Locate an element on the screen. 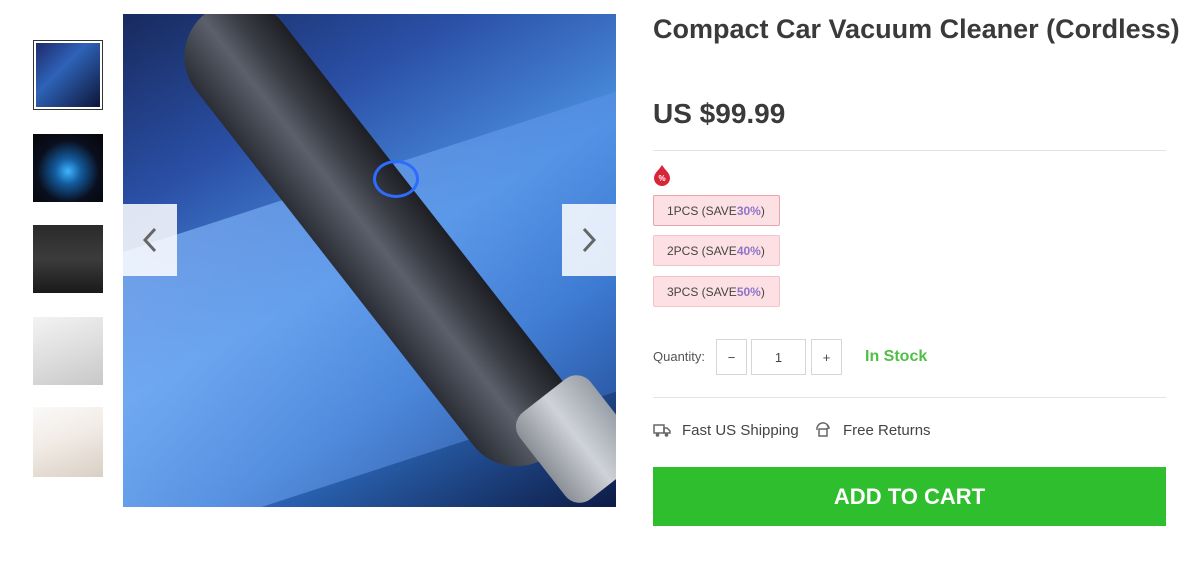  product-price: US $99.99 is located at coordinates (719, 113).